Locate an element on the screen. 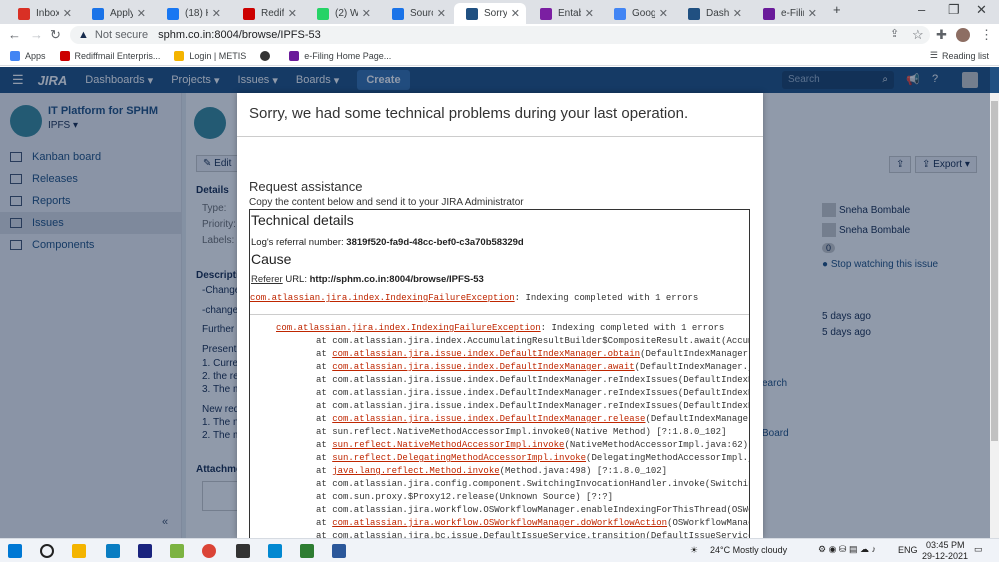  bookmark-metis: Login | METIS is located at coordinates (210, 55).